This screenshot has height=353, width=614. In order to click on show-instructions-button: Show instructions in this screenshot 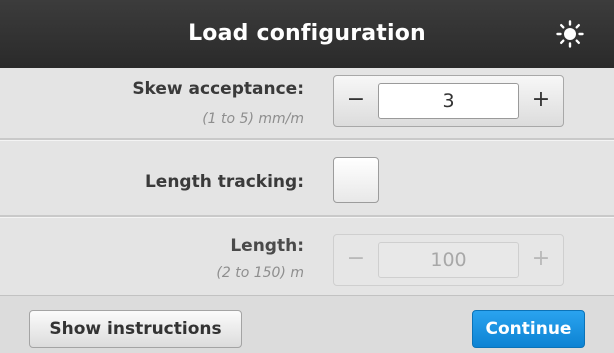, I will do `click(135, 329)`.